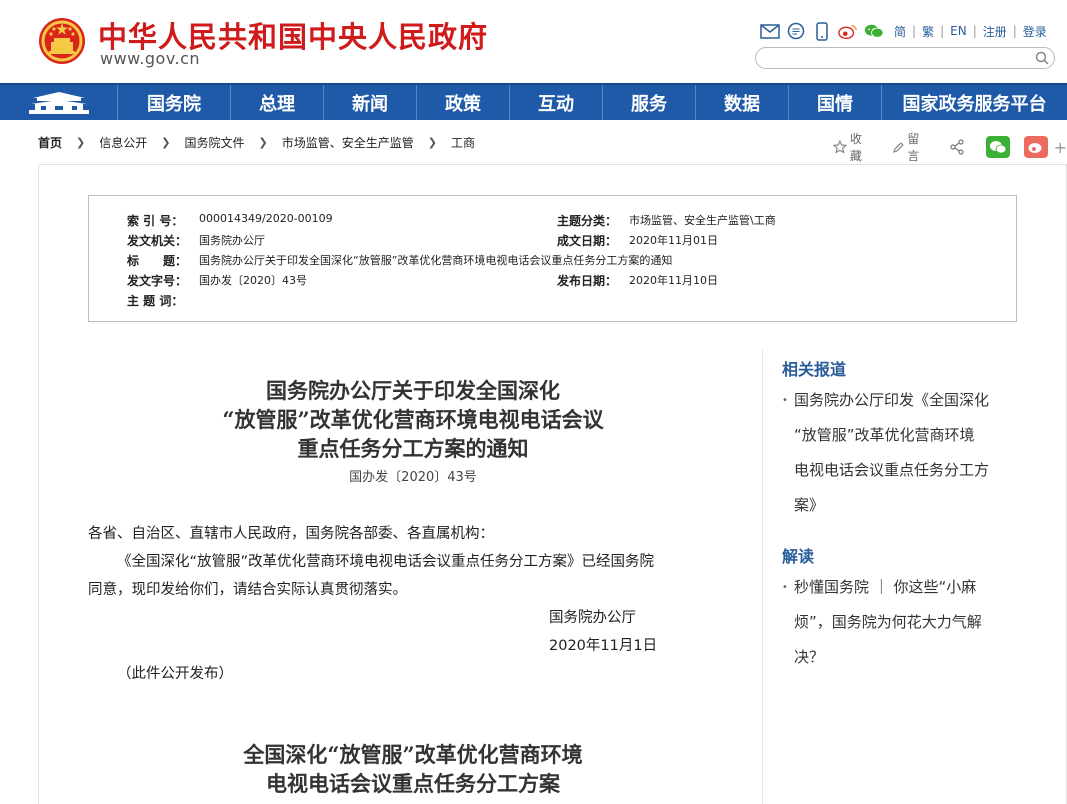 This screenshot has width=1067, height=804. I want to click on search-input, so click(896, 58).